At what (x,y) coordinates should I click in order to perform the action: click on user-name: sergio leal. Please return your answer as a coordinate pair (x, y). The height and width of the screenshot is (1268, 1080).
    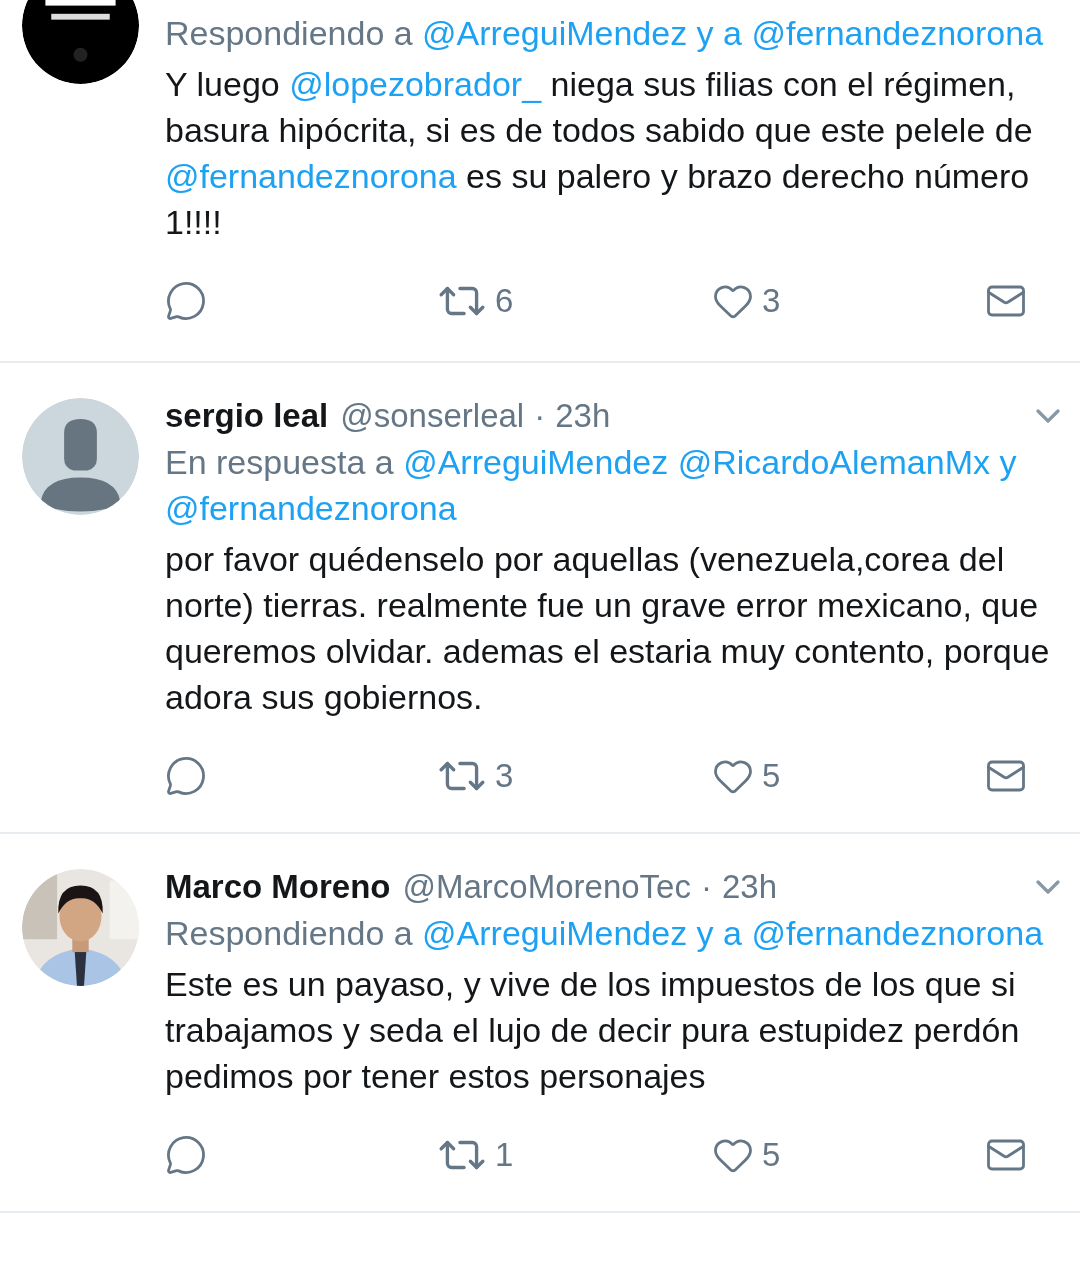
    Looking at the image, I should click on (247, 416).